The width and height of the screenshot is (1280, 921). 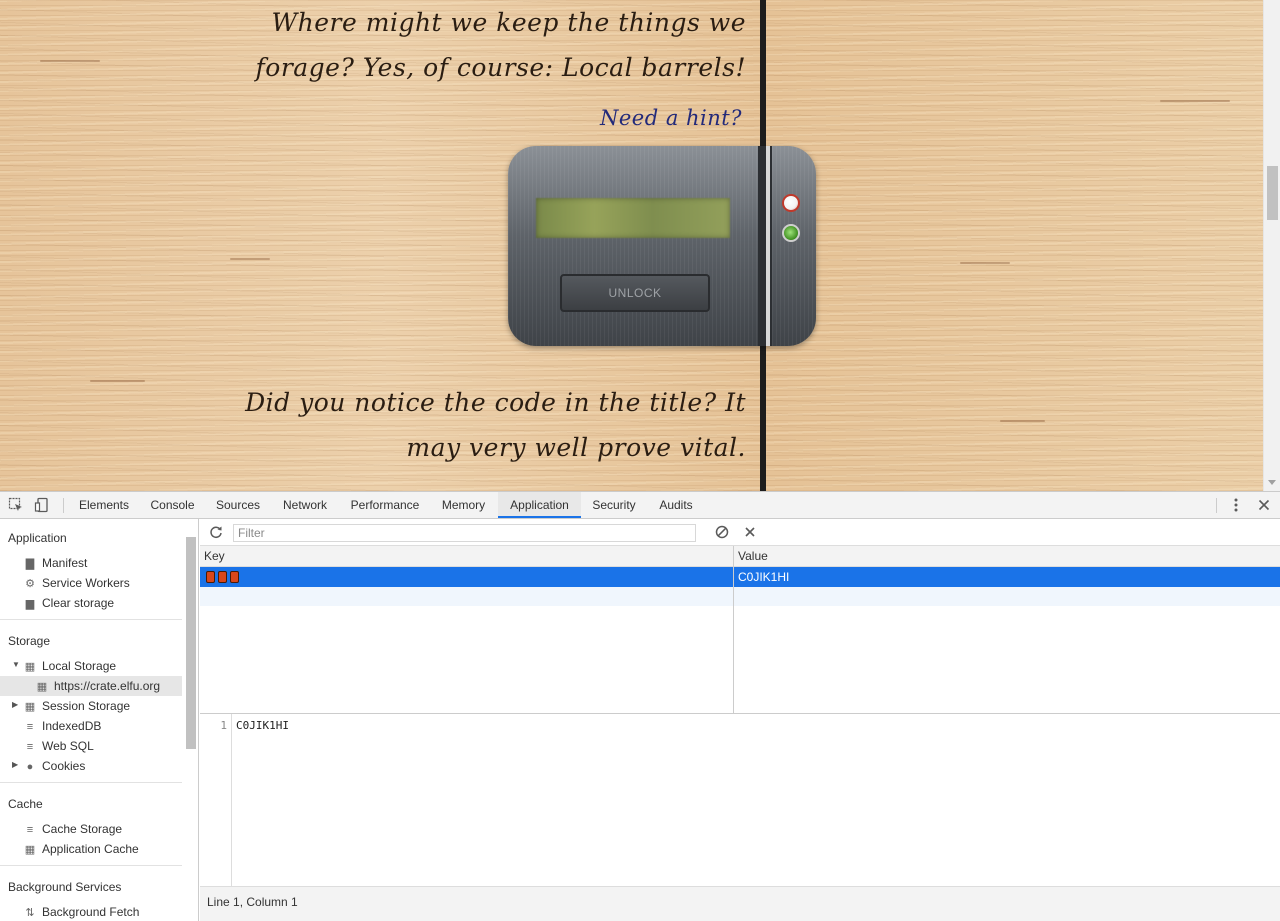 What do you see at coordinates (216, 800) in the screenshot?
I see `line-gutter: 1` at bounding box center [216, 800].